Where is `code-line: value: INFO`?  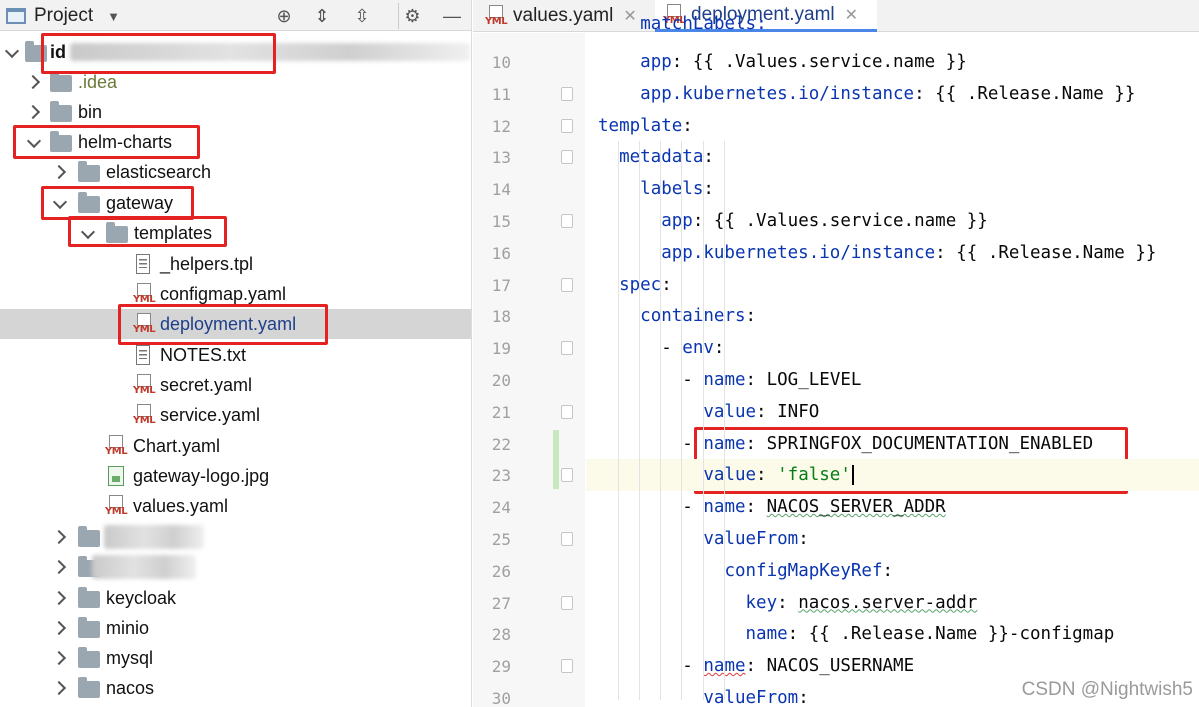
code-line: value: INFO is located at coordinates (708, 412).